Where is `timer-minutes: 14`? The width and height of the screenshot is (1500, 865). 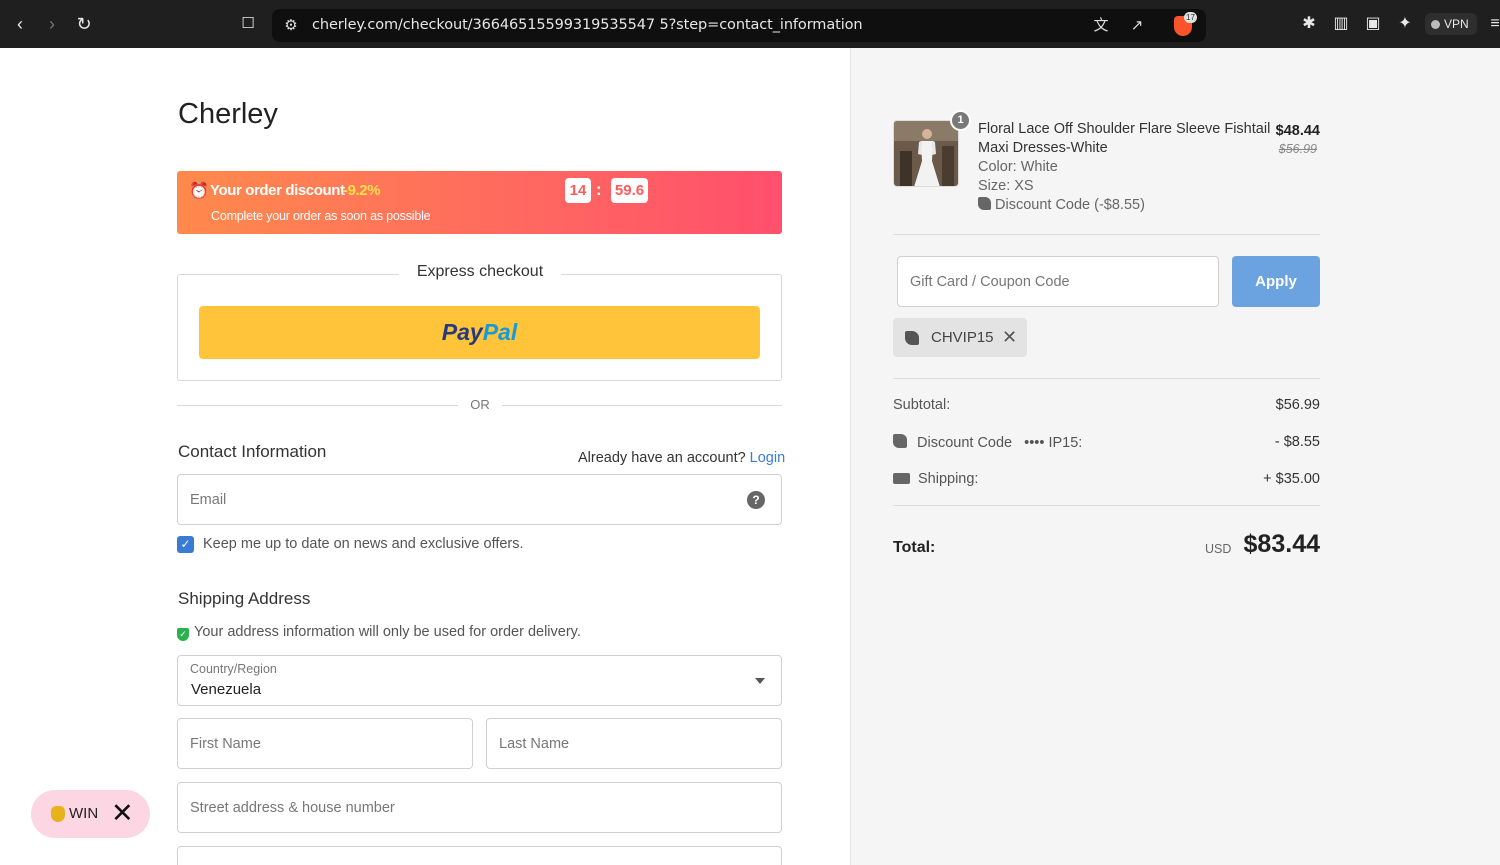 timer-minutes: 14 is located at coordinates (578, 190).